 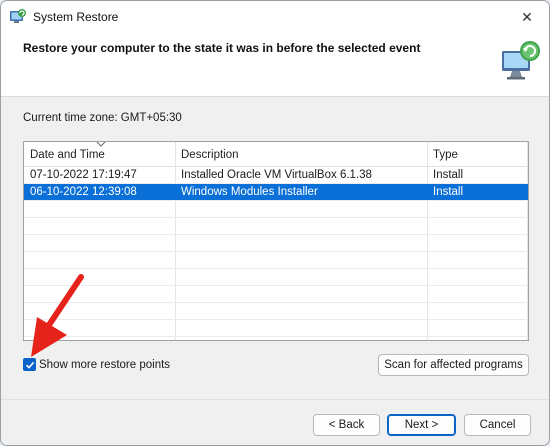 I want to click on scan-affected-programs-button: Scan for affected programs, so click(x=453, y=365).